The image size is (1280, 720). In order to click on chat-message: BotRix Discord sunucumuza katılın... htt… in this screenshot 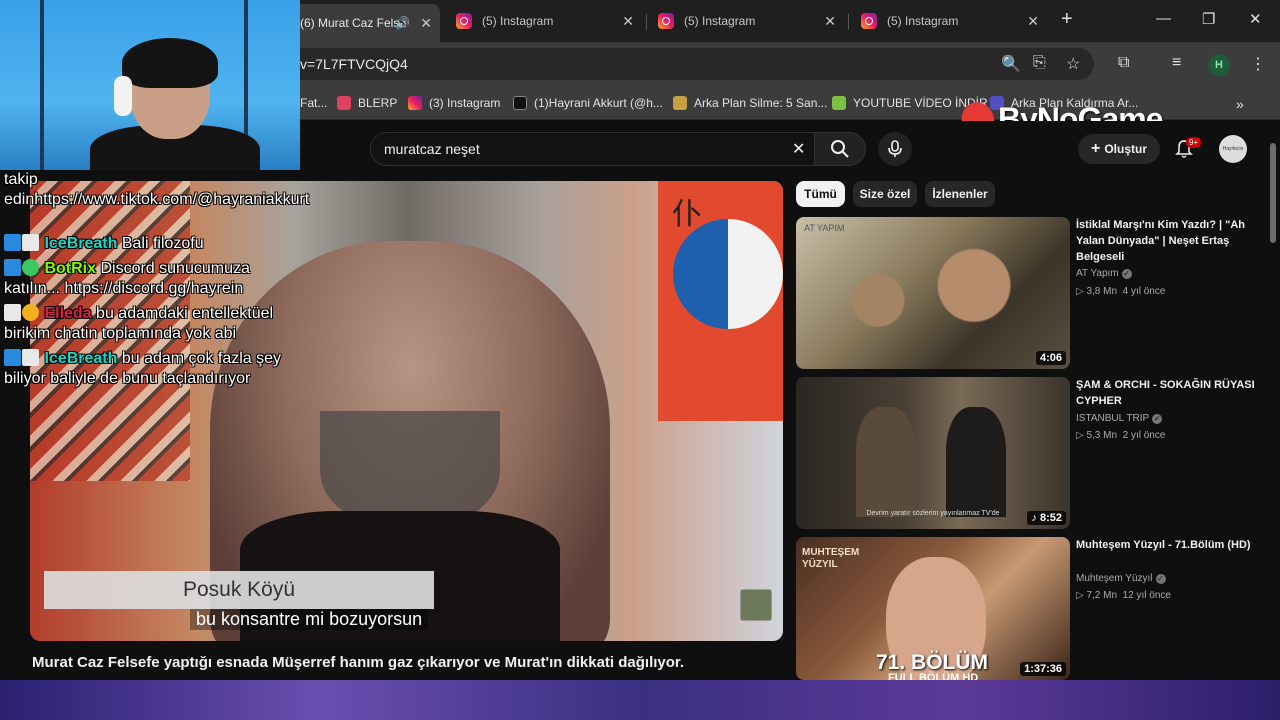, I will do `click(127, 278)`.